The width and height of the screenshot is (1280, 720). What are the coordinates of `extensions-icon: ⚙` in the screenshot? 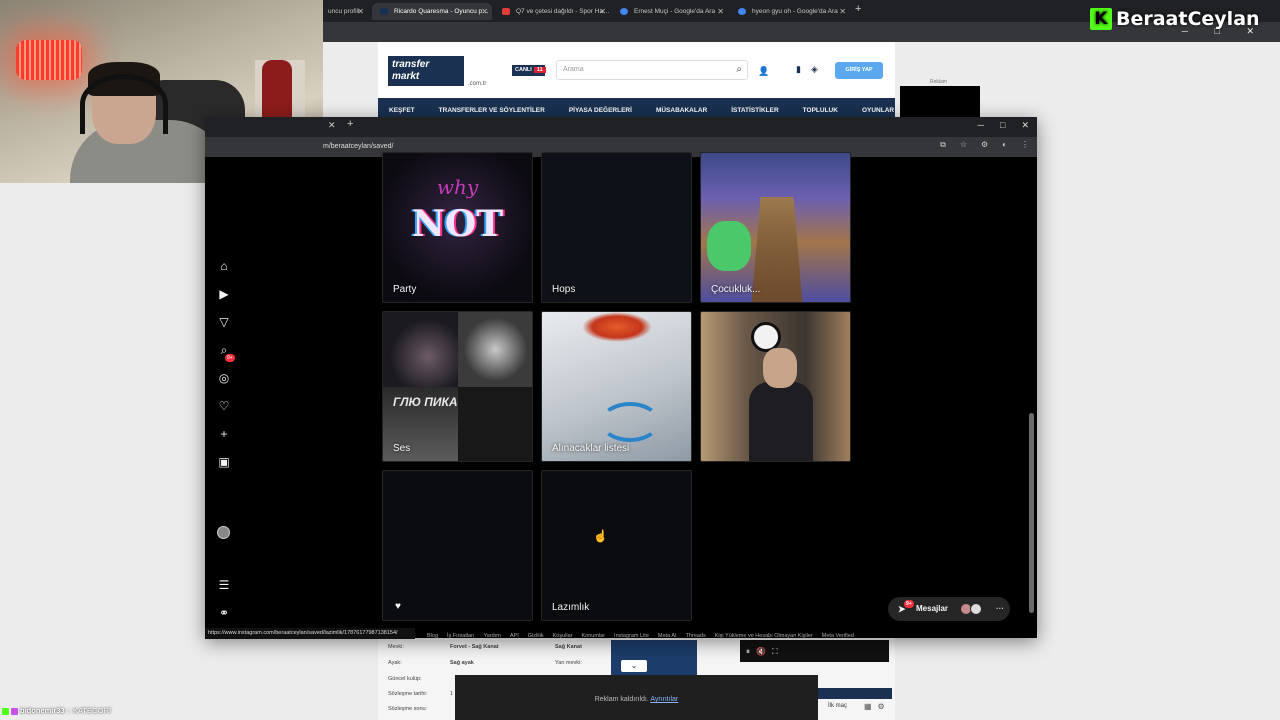 It's located at (984, 145).